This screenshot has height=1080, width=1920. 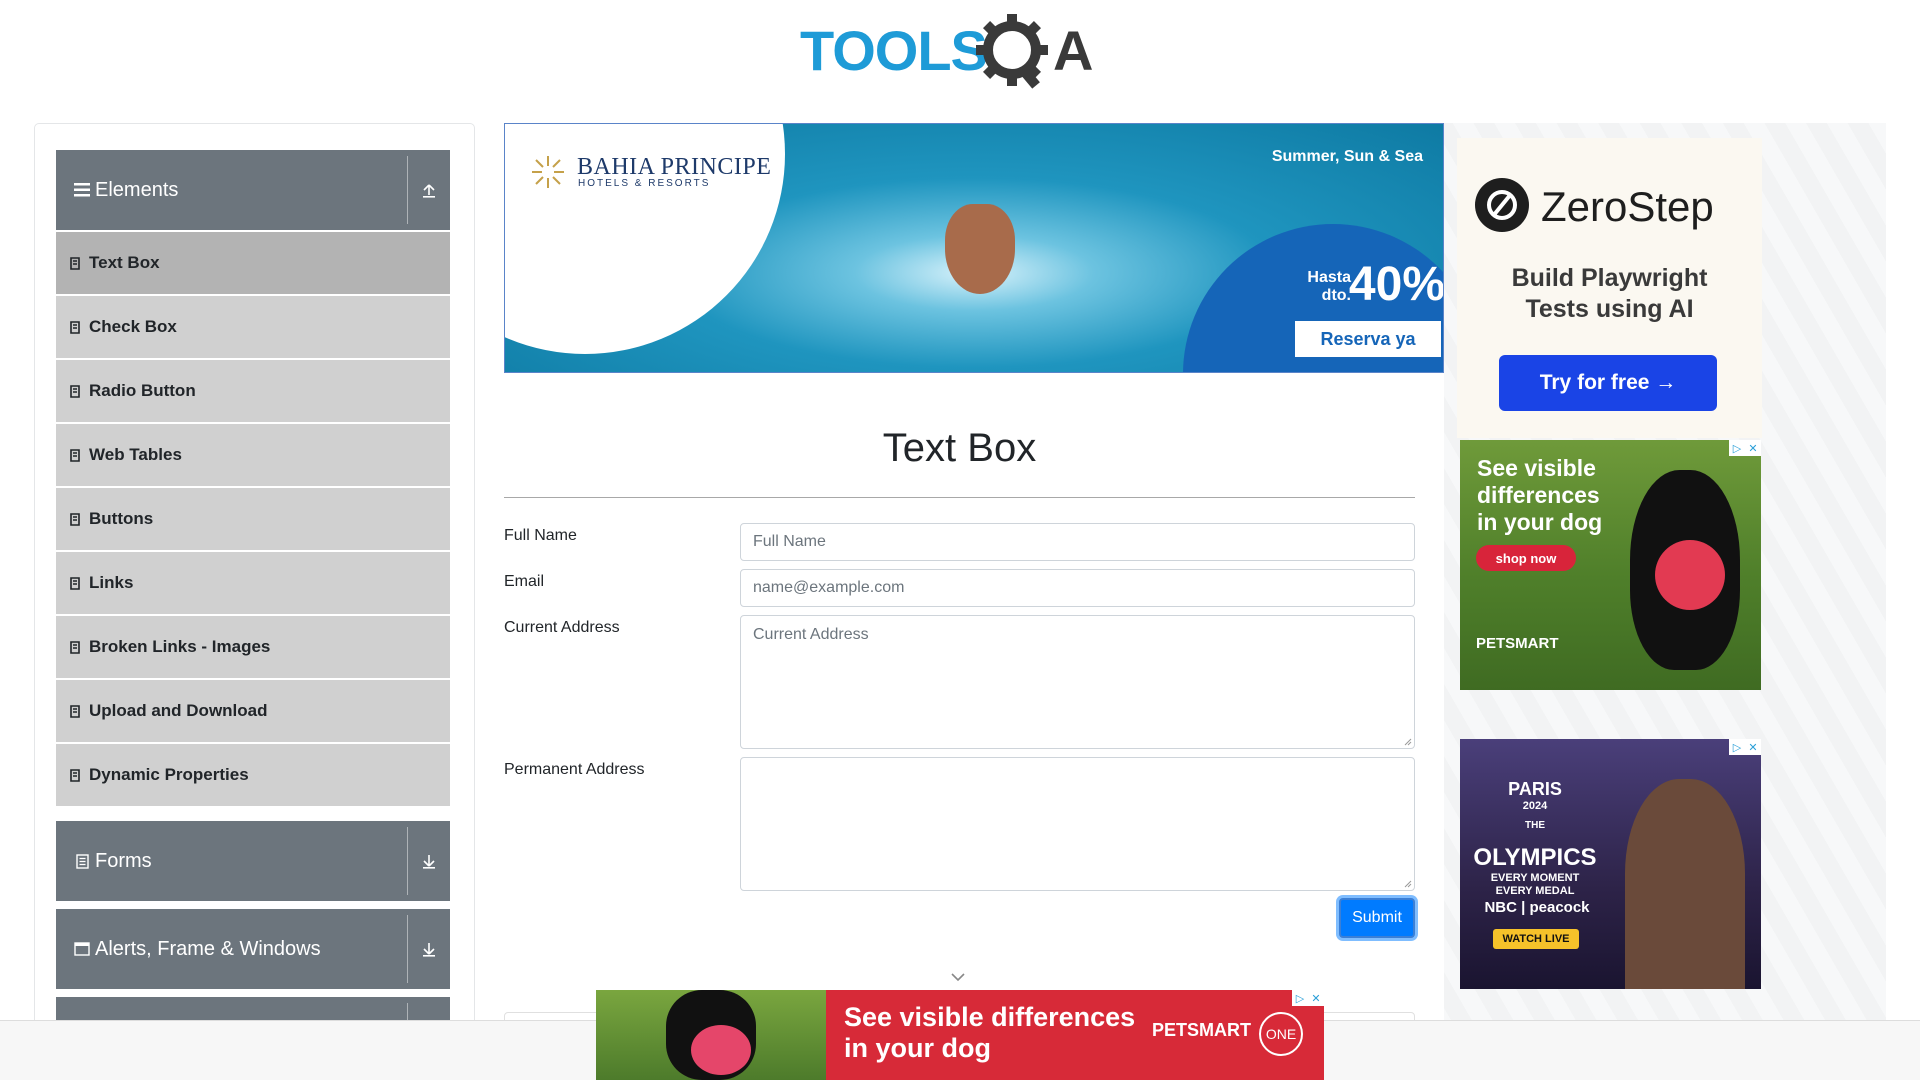 I want to click on group-header-elements: Elements, so click(x=253, y=190).